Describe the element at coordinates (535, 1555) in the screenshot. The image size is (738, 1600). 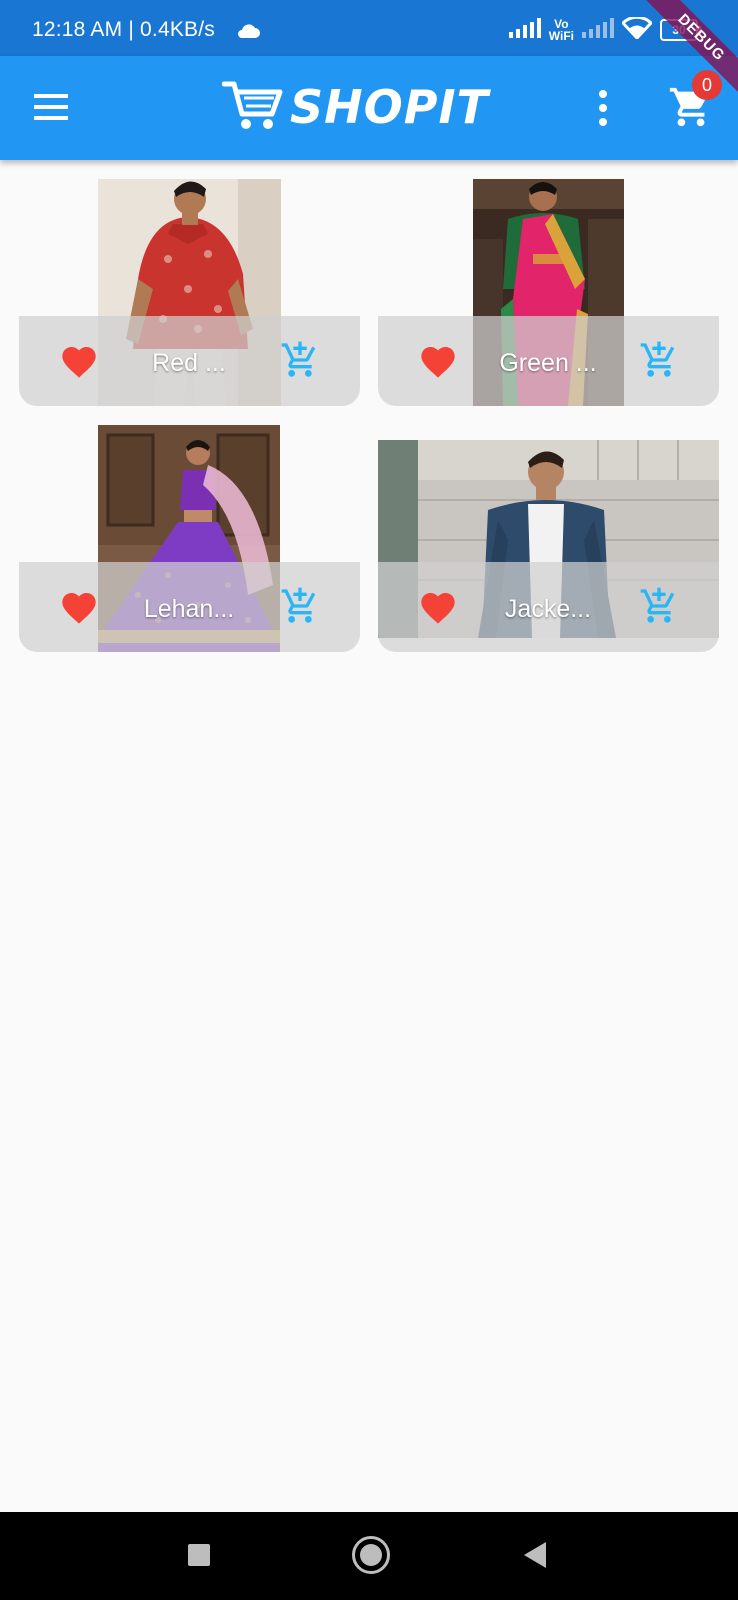
I see `back-button` at that location.